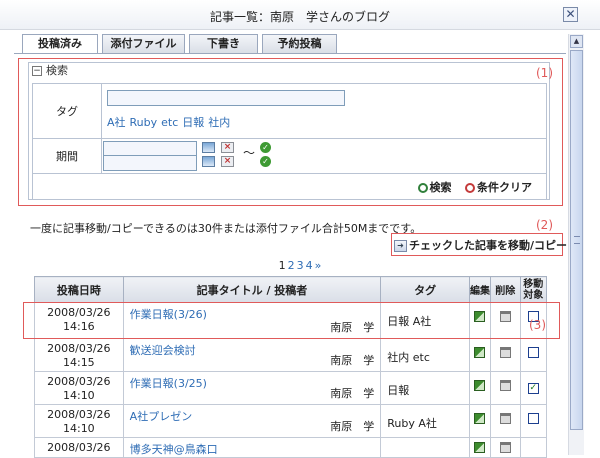 This screenshot has width=600, height=458. I want to click on annotation-label-3: (3), so click(537, 325).